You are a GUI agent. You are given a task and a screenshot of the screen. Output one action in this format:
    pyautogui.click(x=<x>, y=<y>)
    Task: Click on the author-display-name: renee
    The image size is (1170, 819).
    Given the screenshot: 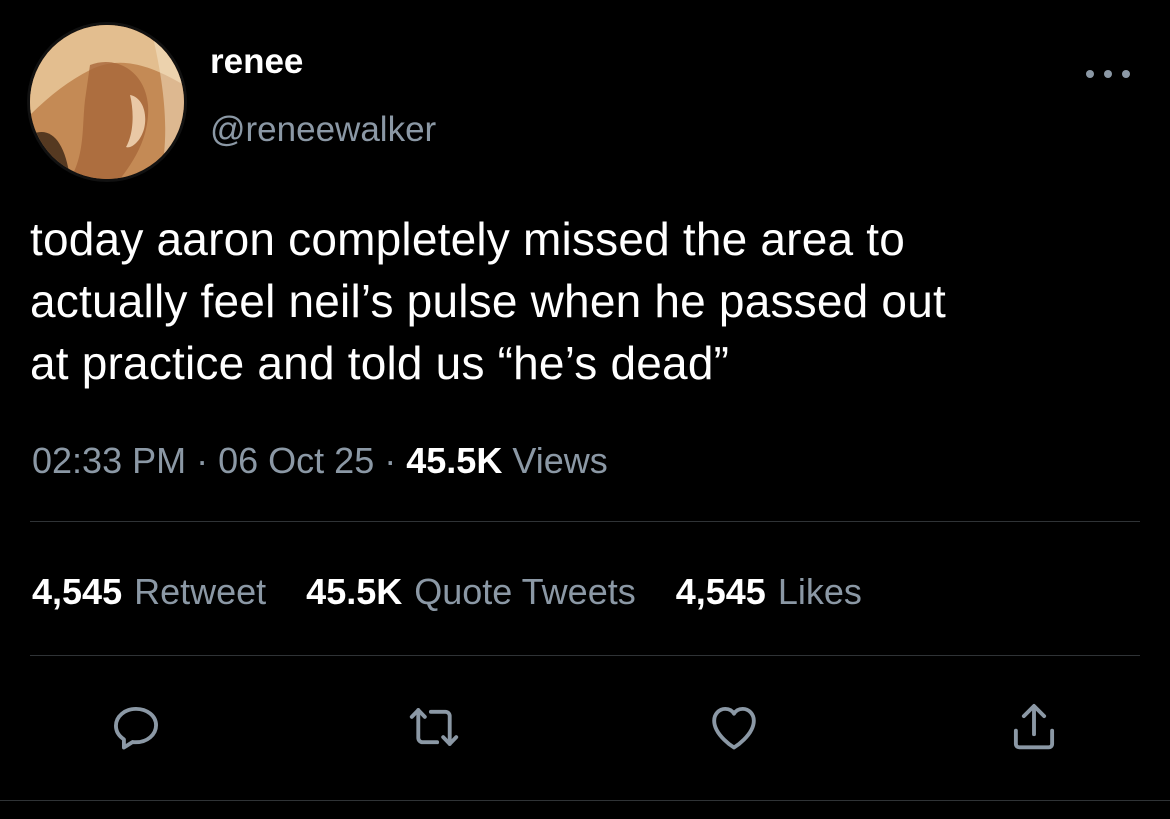 What is the action you would take?
    pyautogui.click(x=256, y=62)
    